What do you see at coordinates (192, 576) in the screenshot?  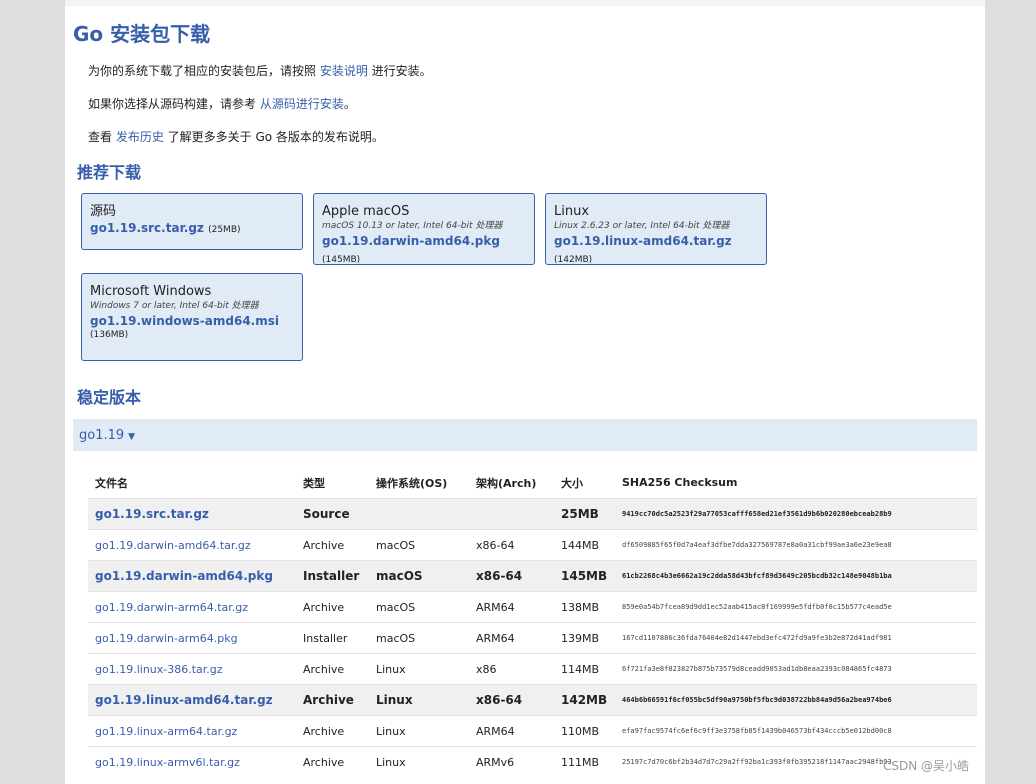 I see `file-link: go1.19.darwin-amd64.pkg` at bounding box center [192, 576].